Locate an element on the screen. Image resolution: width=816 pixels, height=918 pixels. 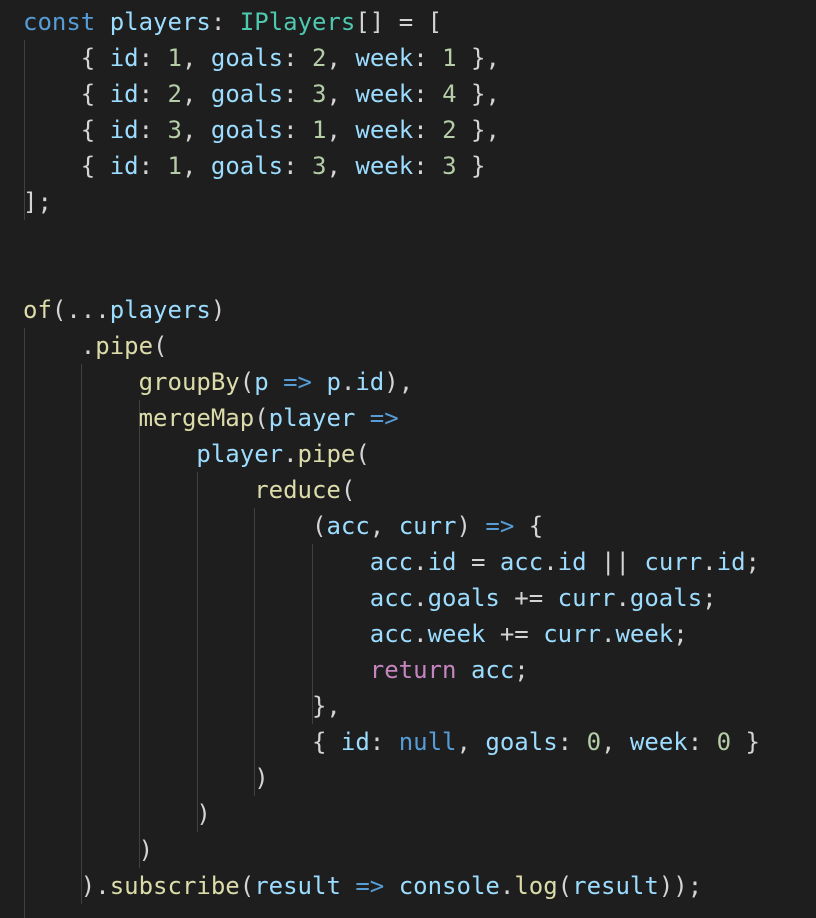
code-token: players is located at coordinates (160, 310).